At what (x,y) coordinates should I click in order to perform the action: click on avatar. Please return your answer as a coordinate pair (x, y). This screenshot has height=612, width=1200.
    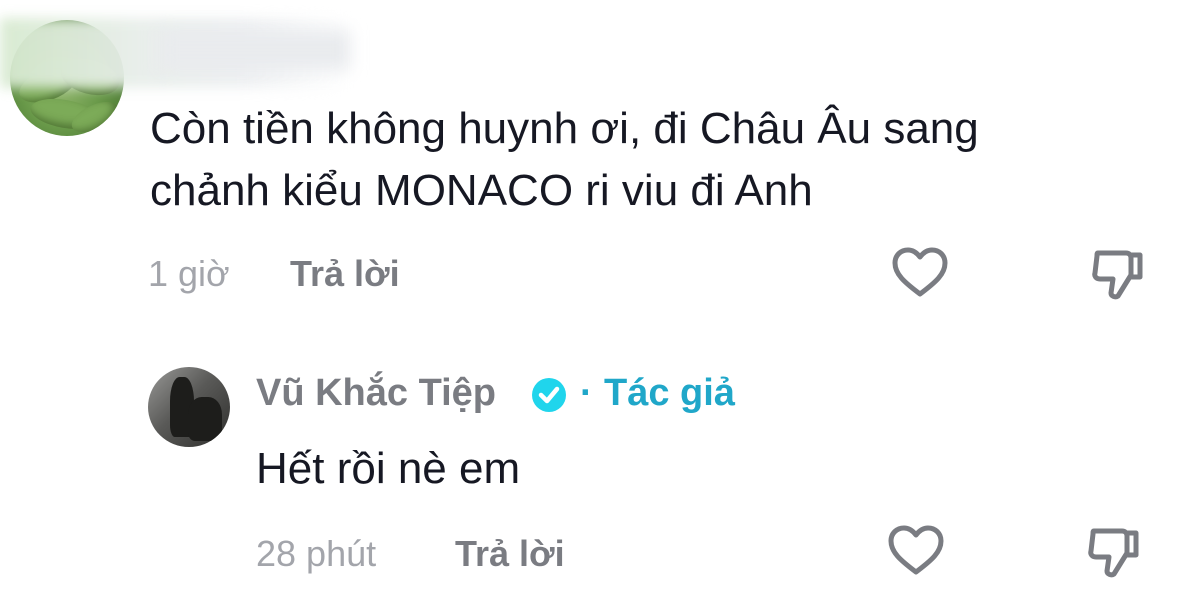
    Looking at the image, I should click on (189, 407).